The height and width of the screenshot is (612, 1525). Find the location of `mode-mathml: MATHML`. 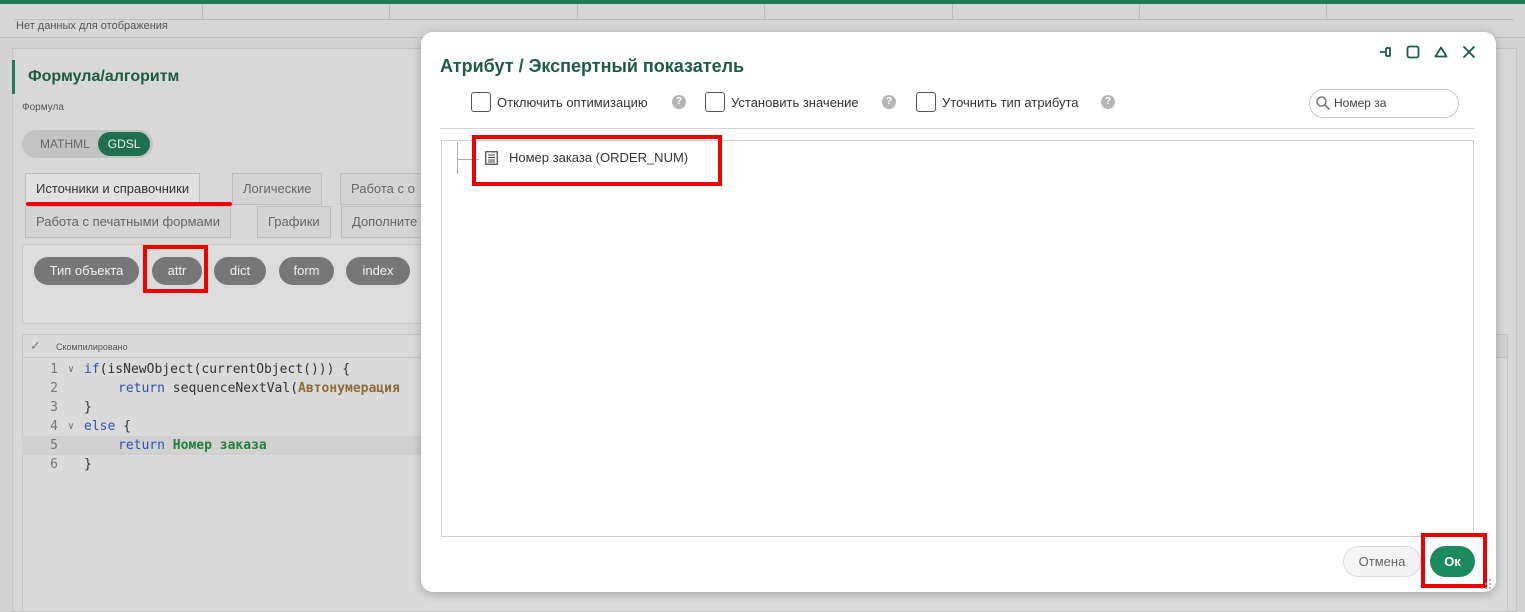

mode-mathml: MATHML is located at coordinates (65, 144).